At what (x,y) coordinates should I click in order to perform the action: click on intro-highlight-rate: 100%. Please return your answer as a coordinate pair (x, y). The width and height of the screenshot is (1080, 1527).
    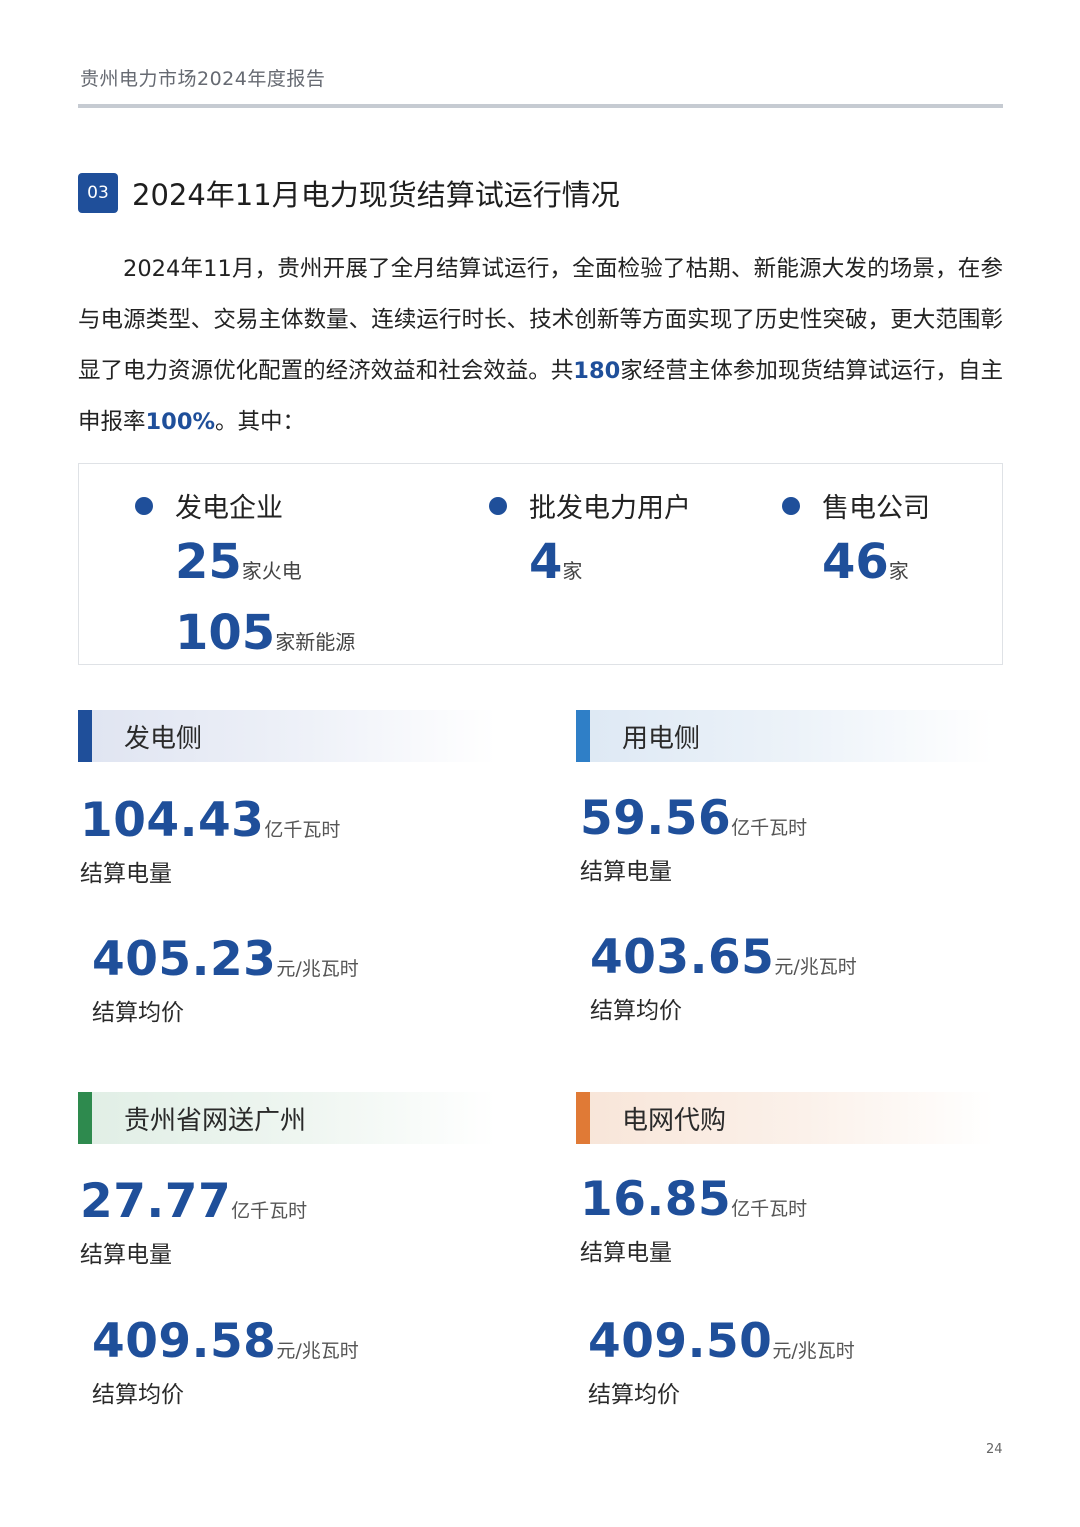
    Looking at the image, I should click on (180, 422).